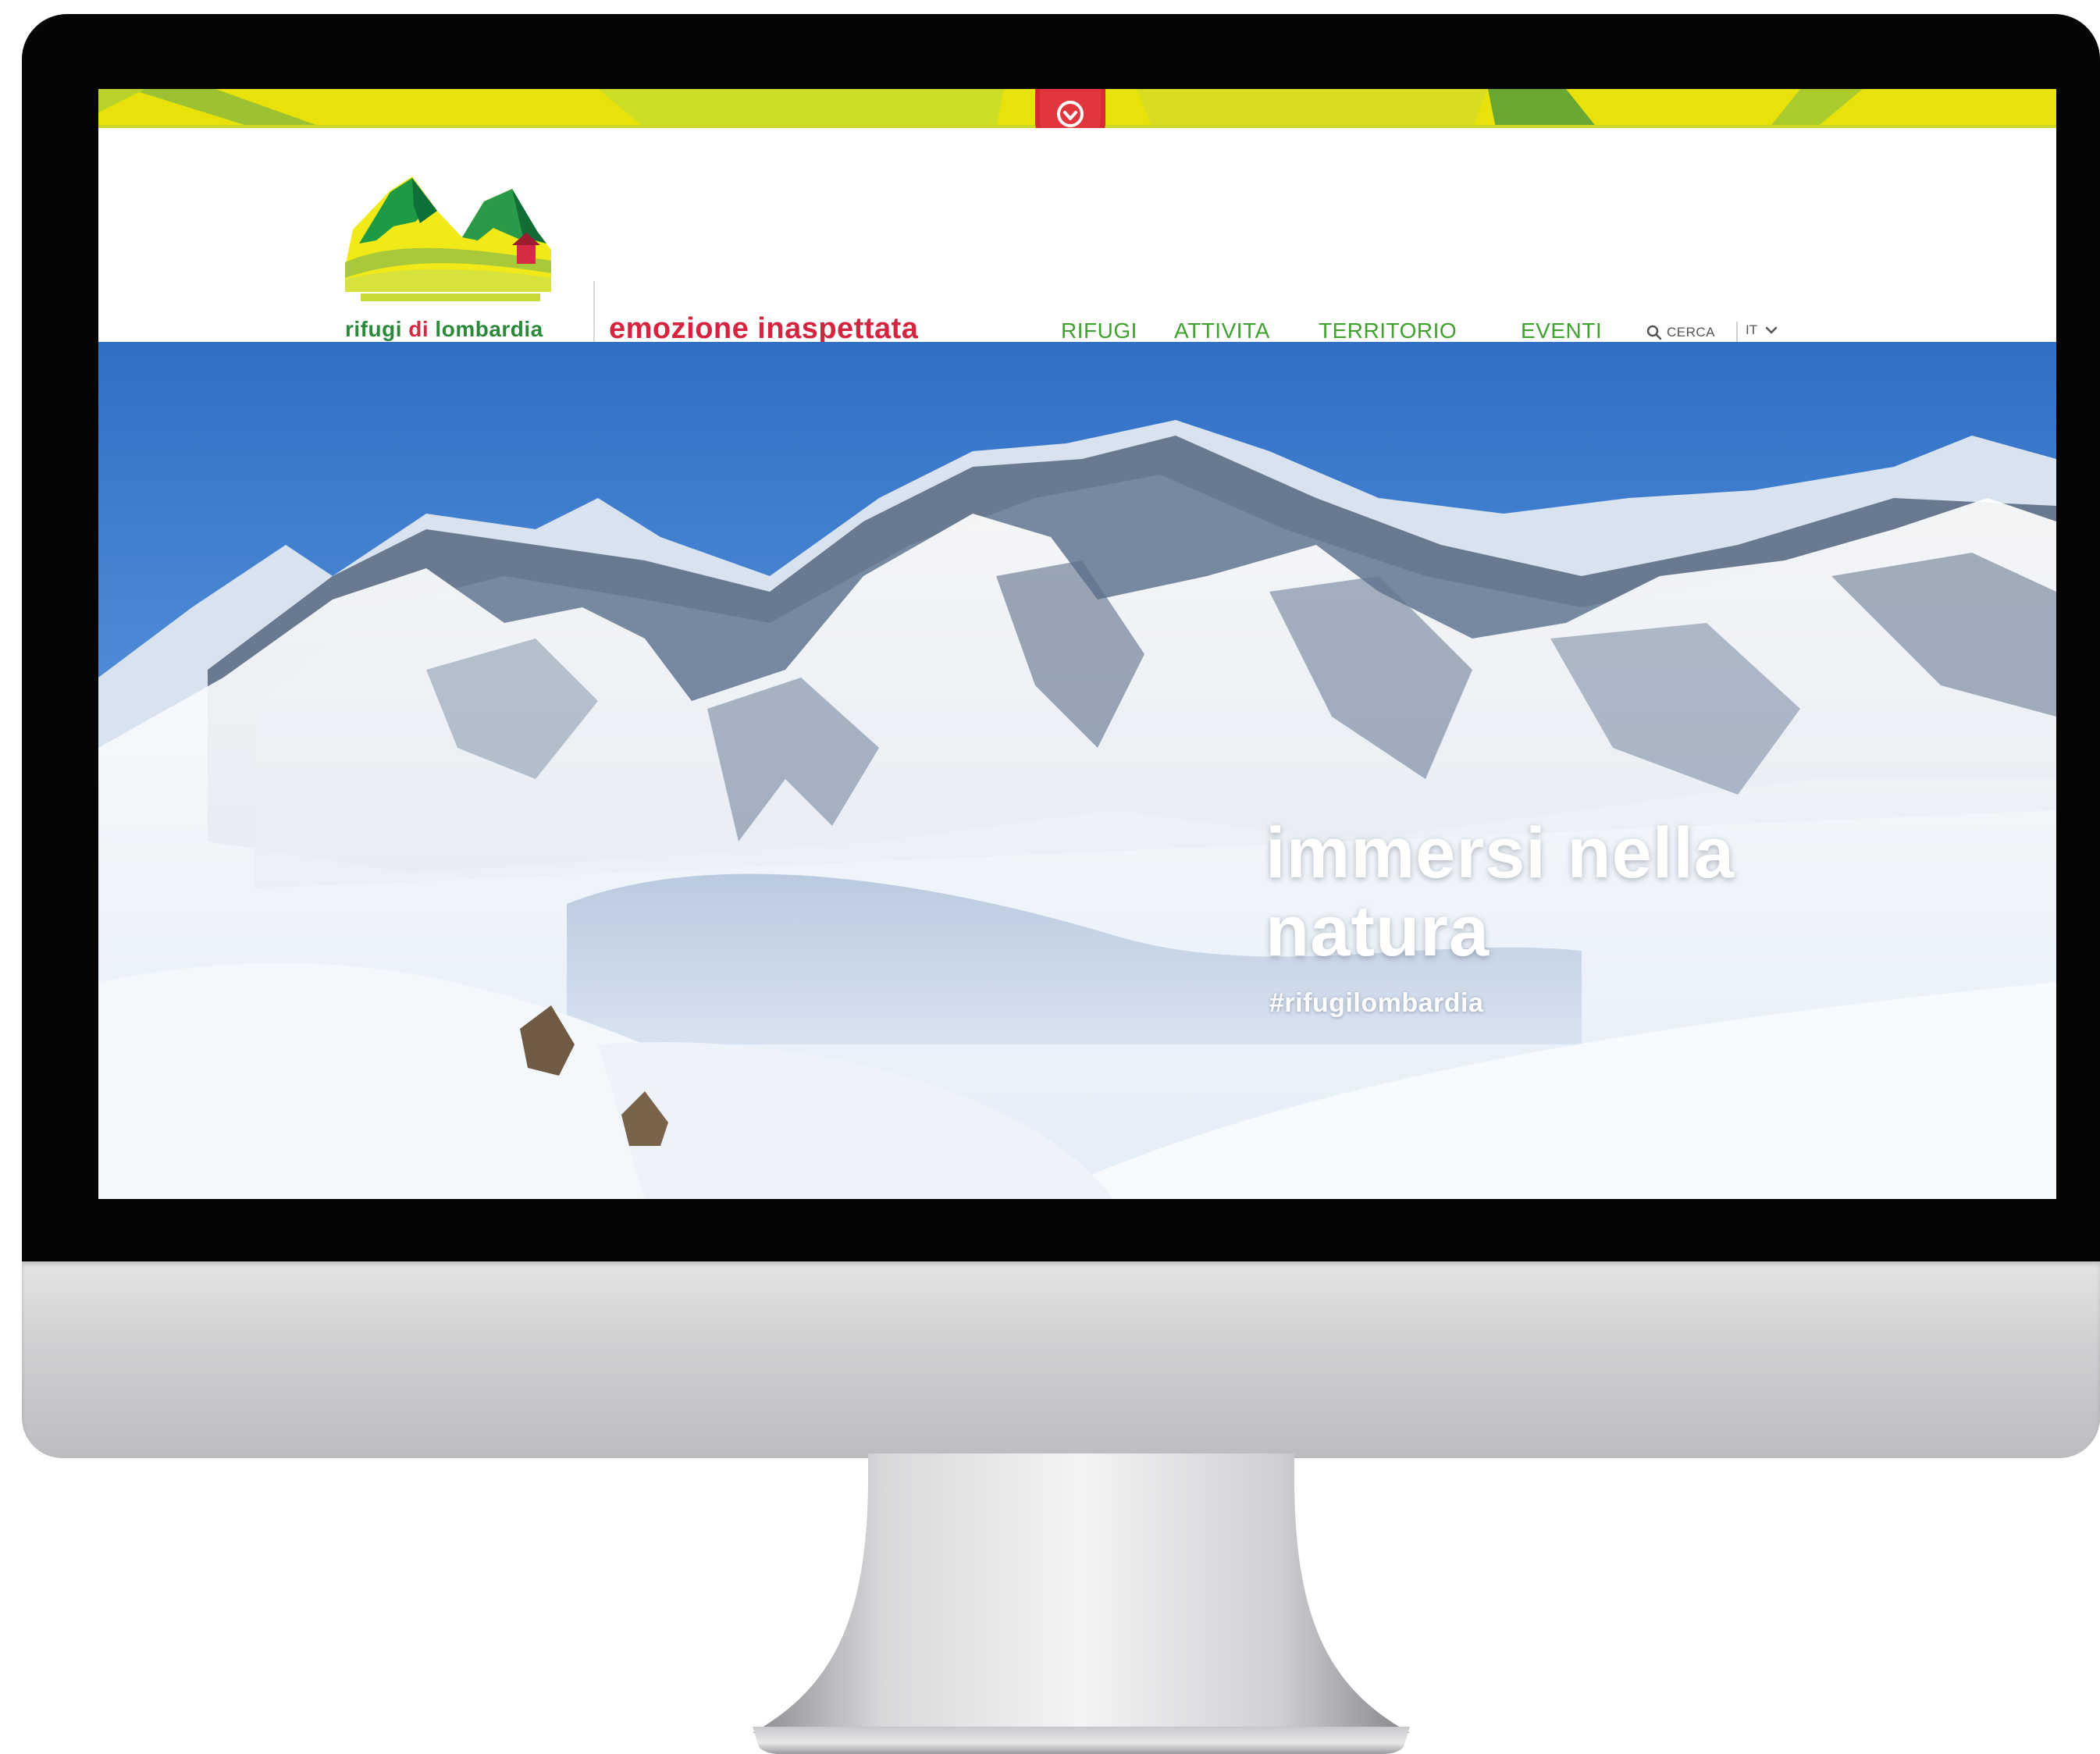  What do you see at coordinates (1762, 330) in the screenshot?
I see `language-selector: IT` at bounding box center [1762, 330].